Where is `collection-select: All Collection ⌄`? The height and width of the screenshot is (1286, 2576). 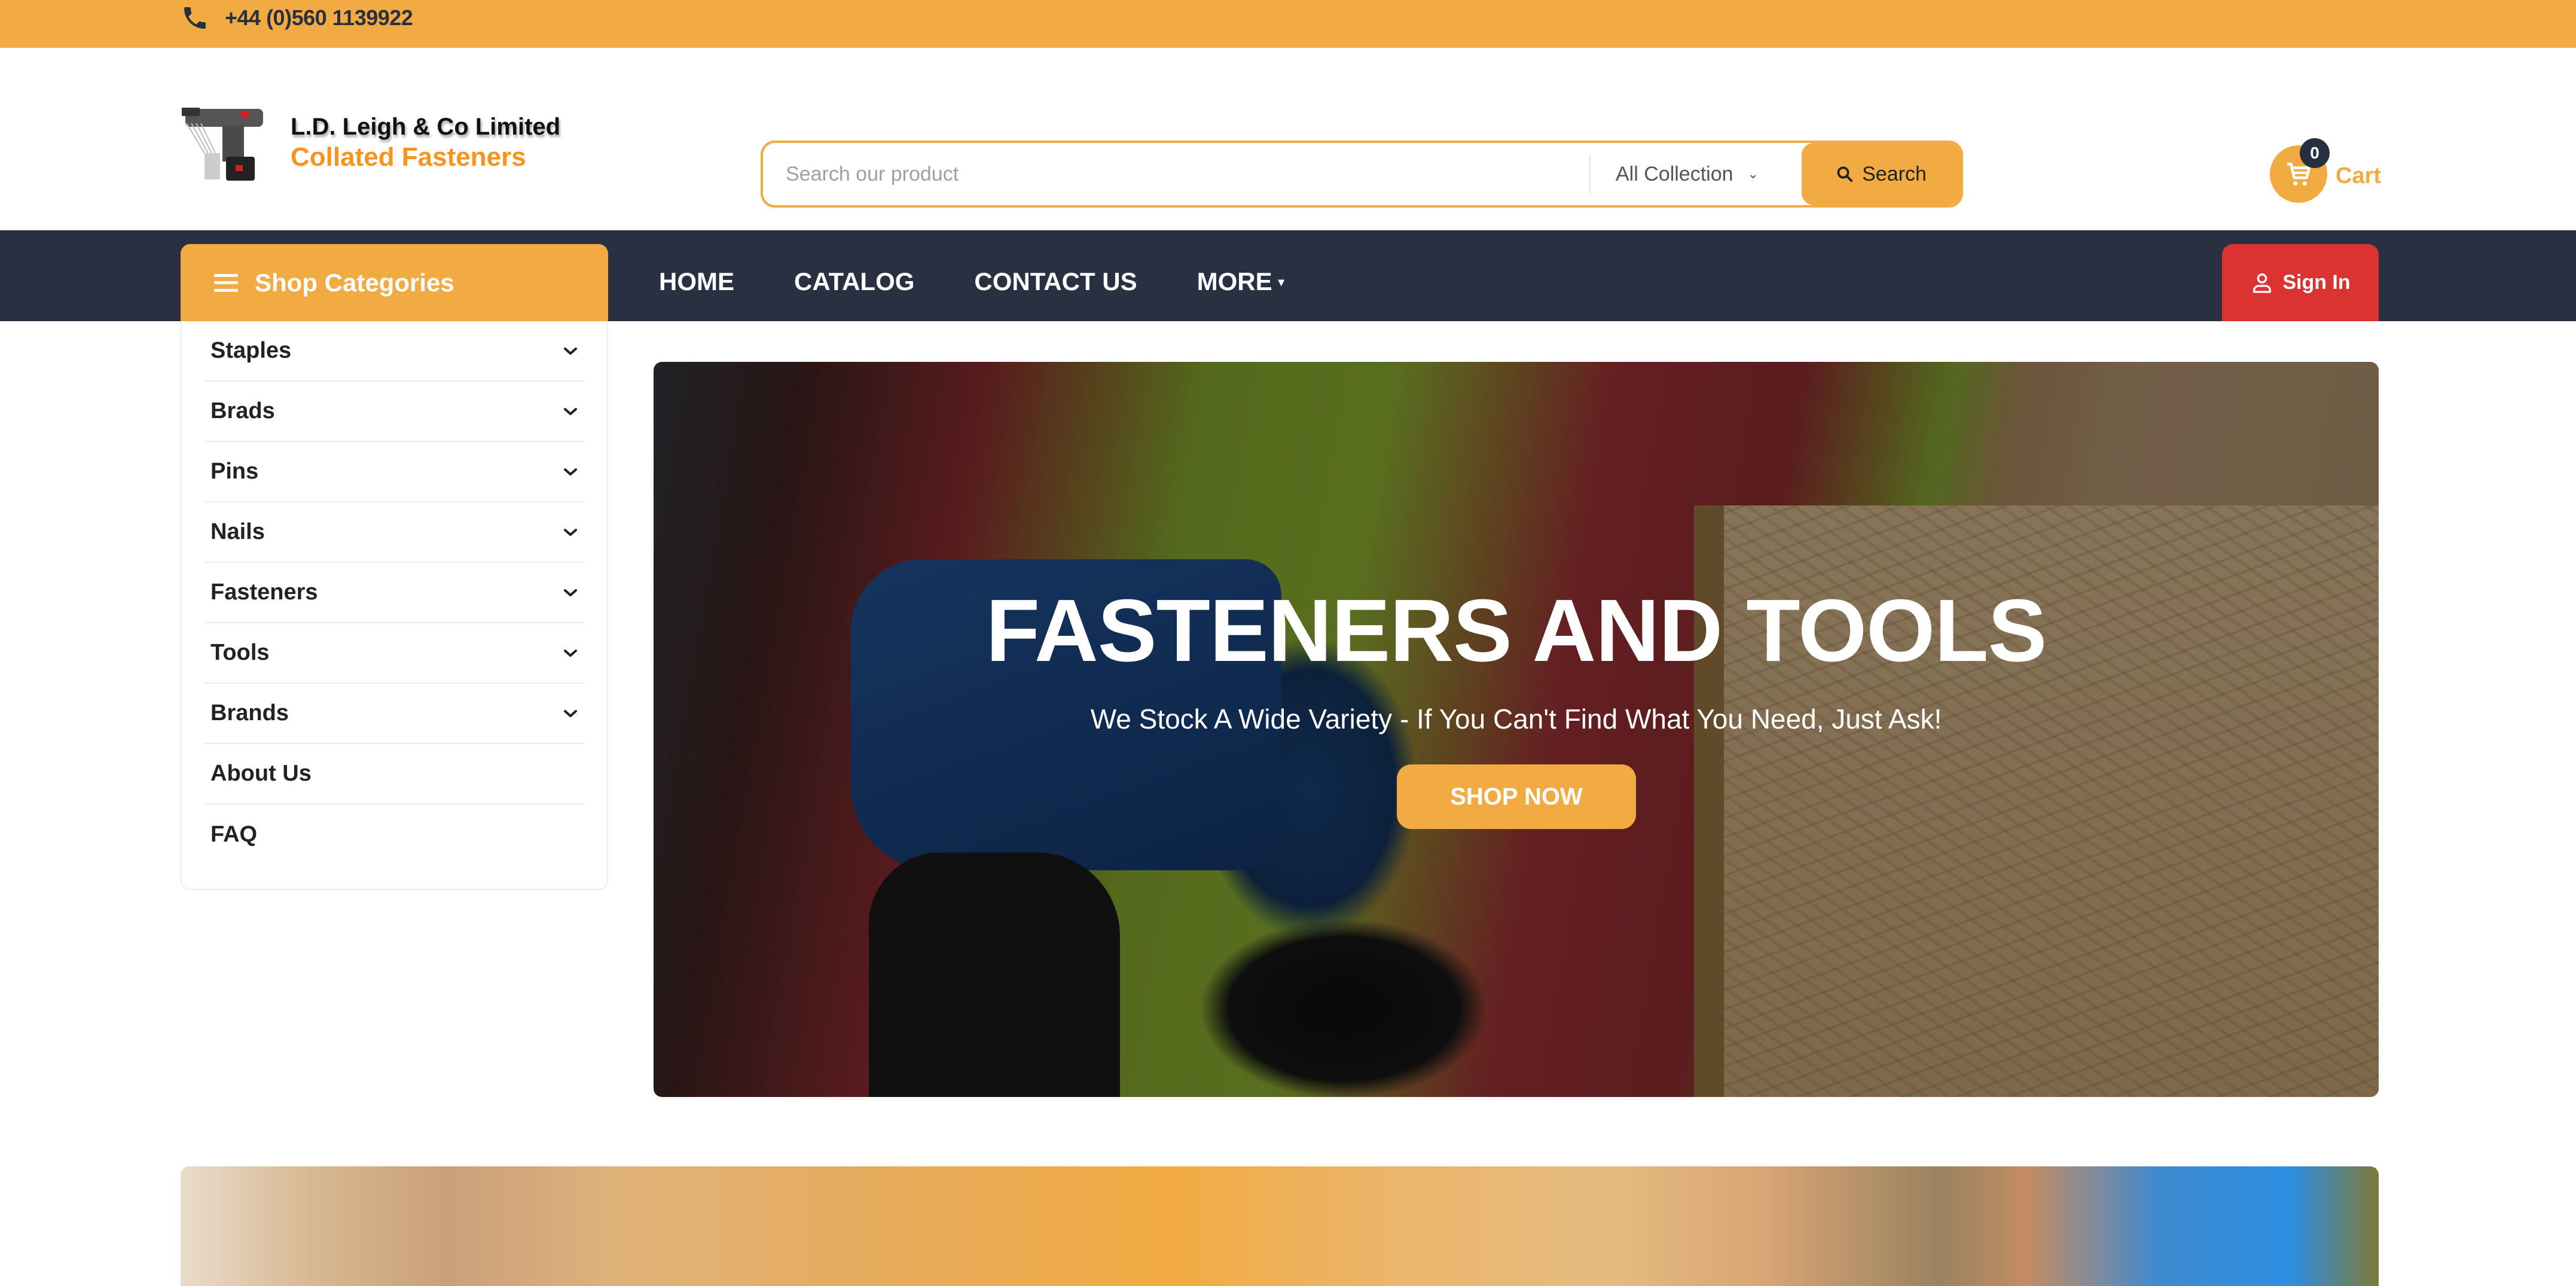
collection-select: All Collection ⌄ is located at coordinates (1687, 174).